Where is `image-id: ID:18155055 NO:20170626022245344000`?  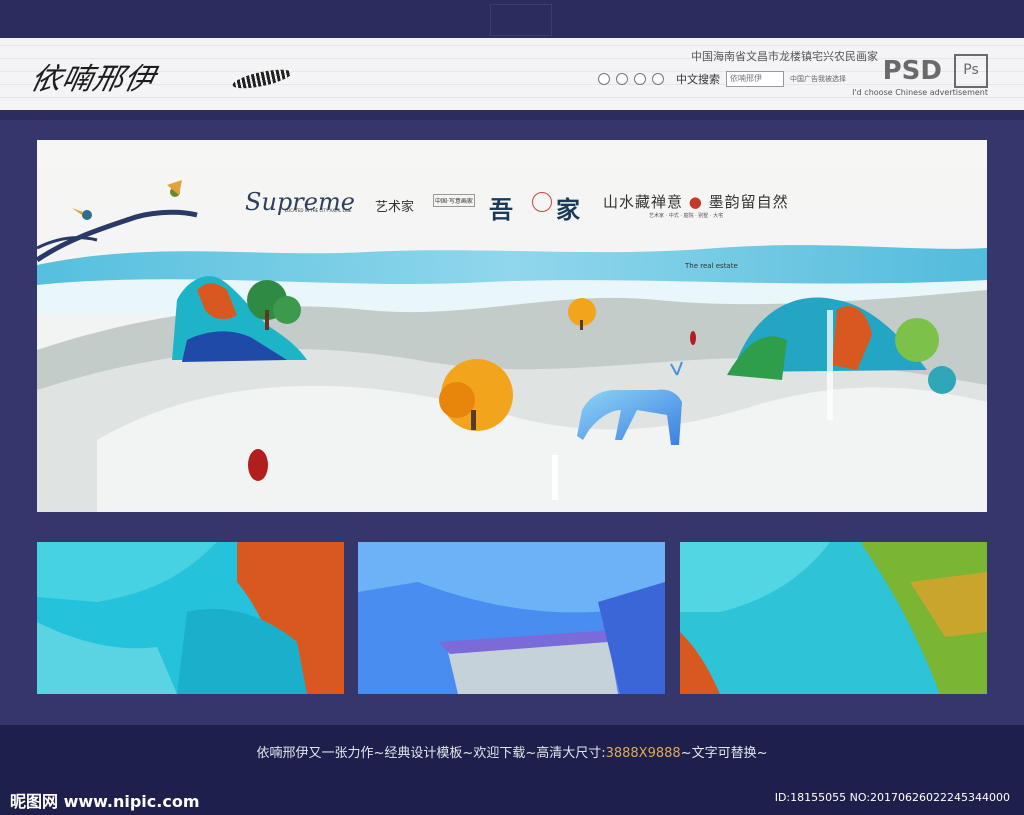 image-id: ID:18155055 NO:20170626022245344000 is located at coordinates (892, 797).